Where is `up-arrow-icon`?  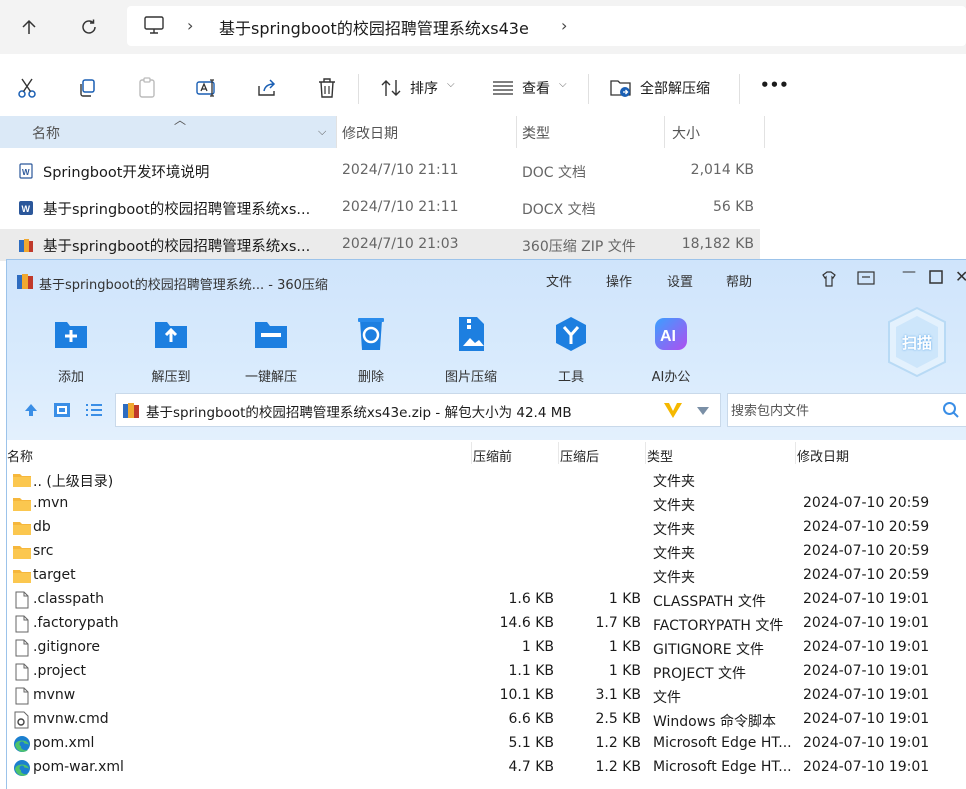 up-arrow-icon is located at coordinates (31, 410).